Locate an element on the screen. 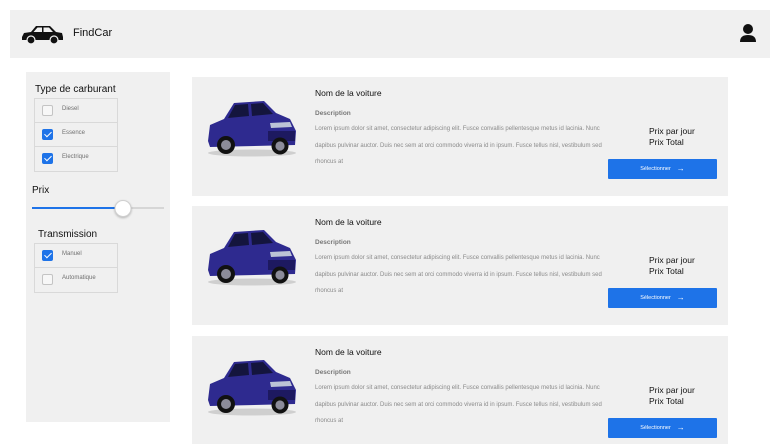 The image size is (775, 444). transmission-option-manuel: Manuel is located at coordinates (76, 256).